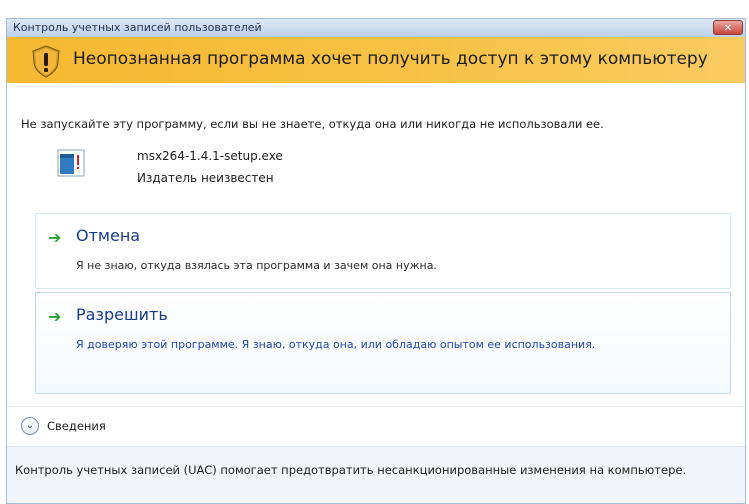 Image resolution: width=749 pixels, height=504 pixels. Describe the element at coordinates (376, 406) in the screenshot. I see `divider` at that location.